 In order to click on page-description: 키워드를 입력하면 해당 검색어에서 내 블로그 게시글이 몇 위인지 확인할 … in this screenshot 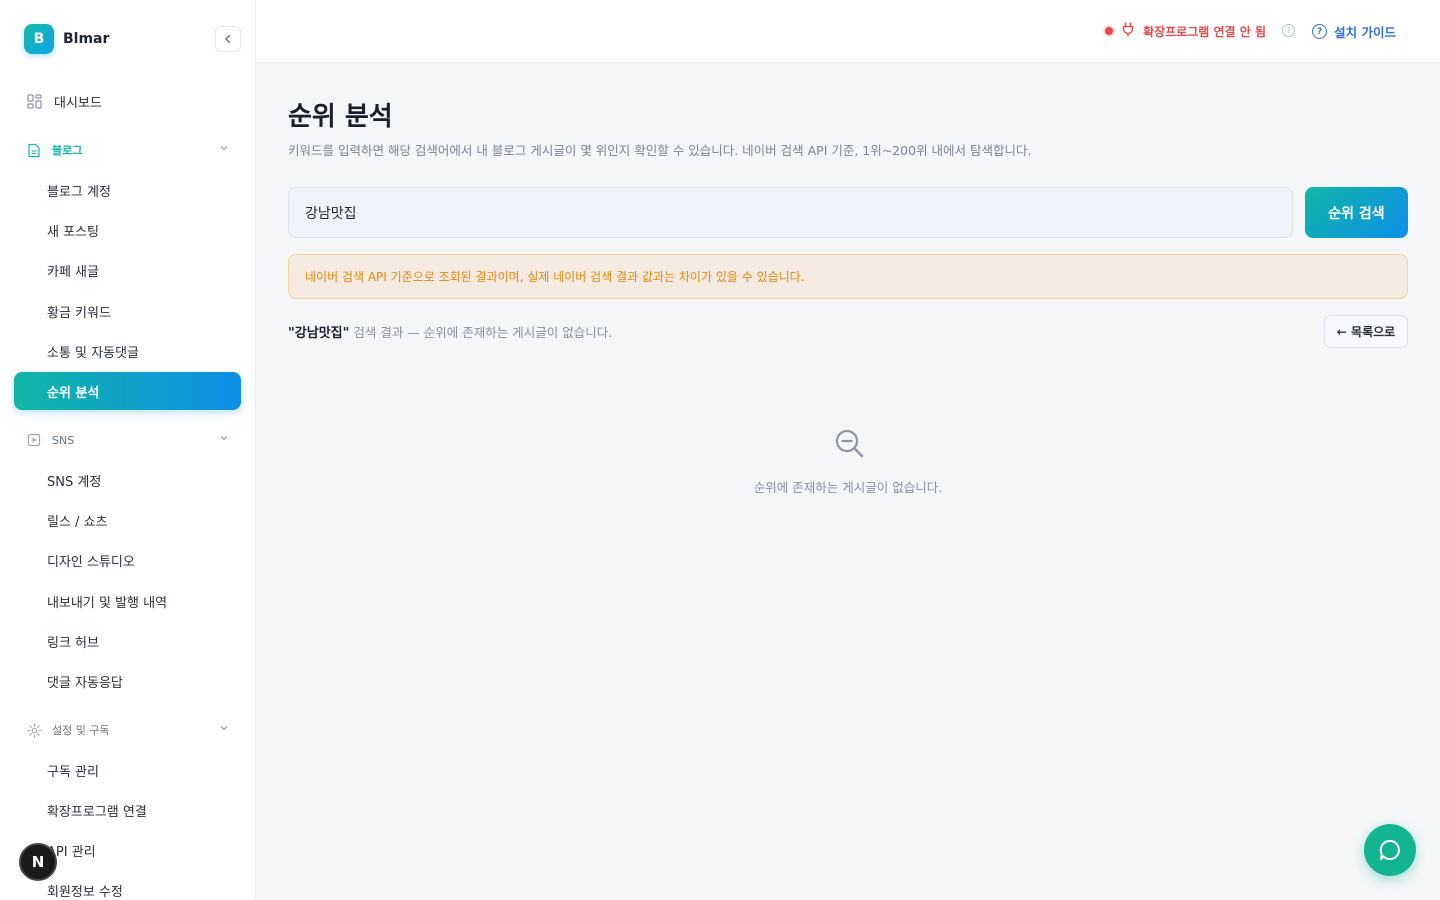, I will do `click(660, 150)`.